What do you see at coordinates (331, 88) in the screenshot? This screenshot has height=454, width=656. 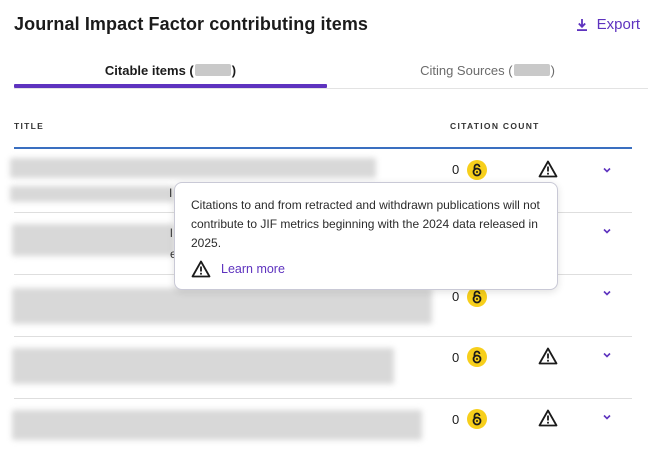 I see `tabs-divider` at bounding box center [331, 88].